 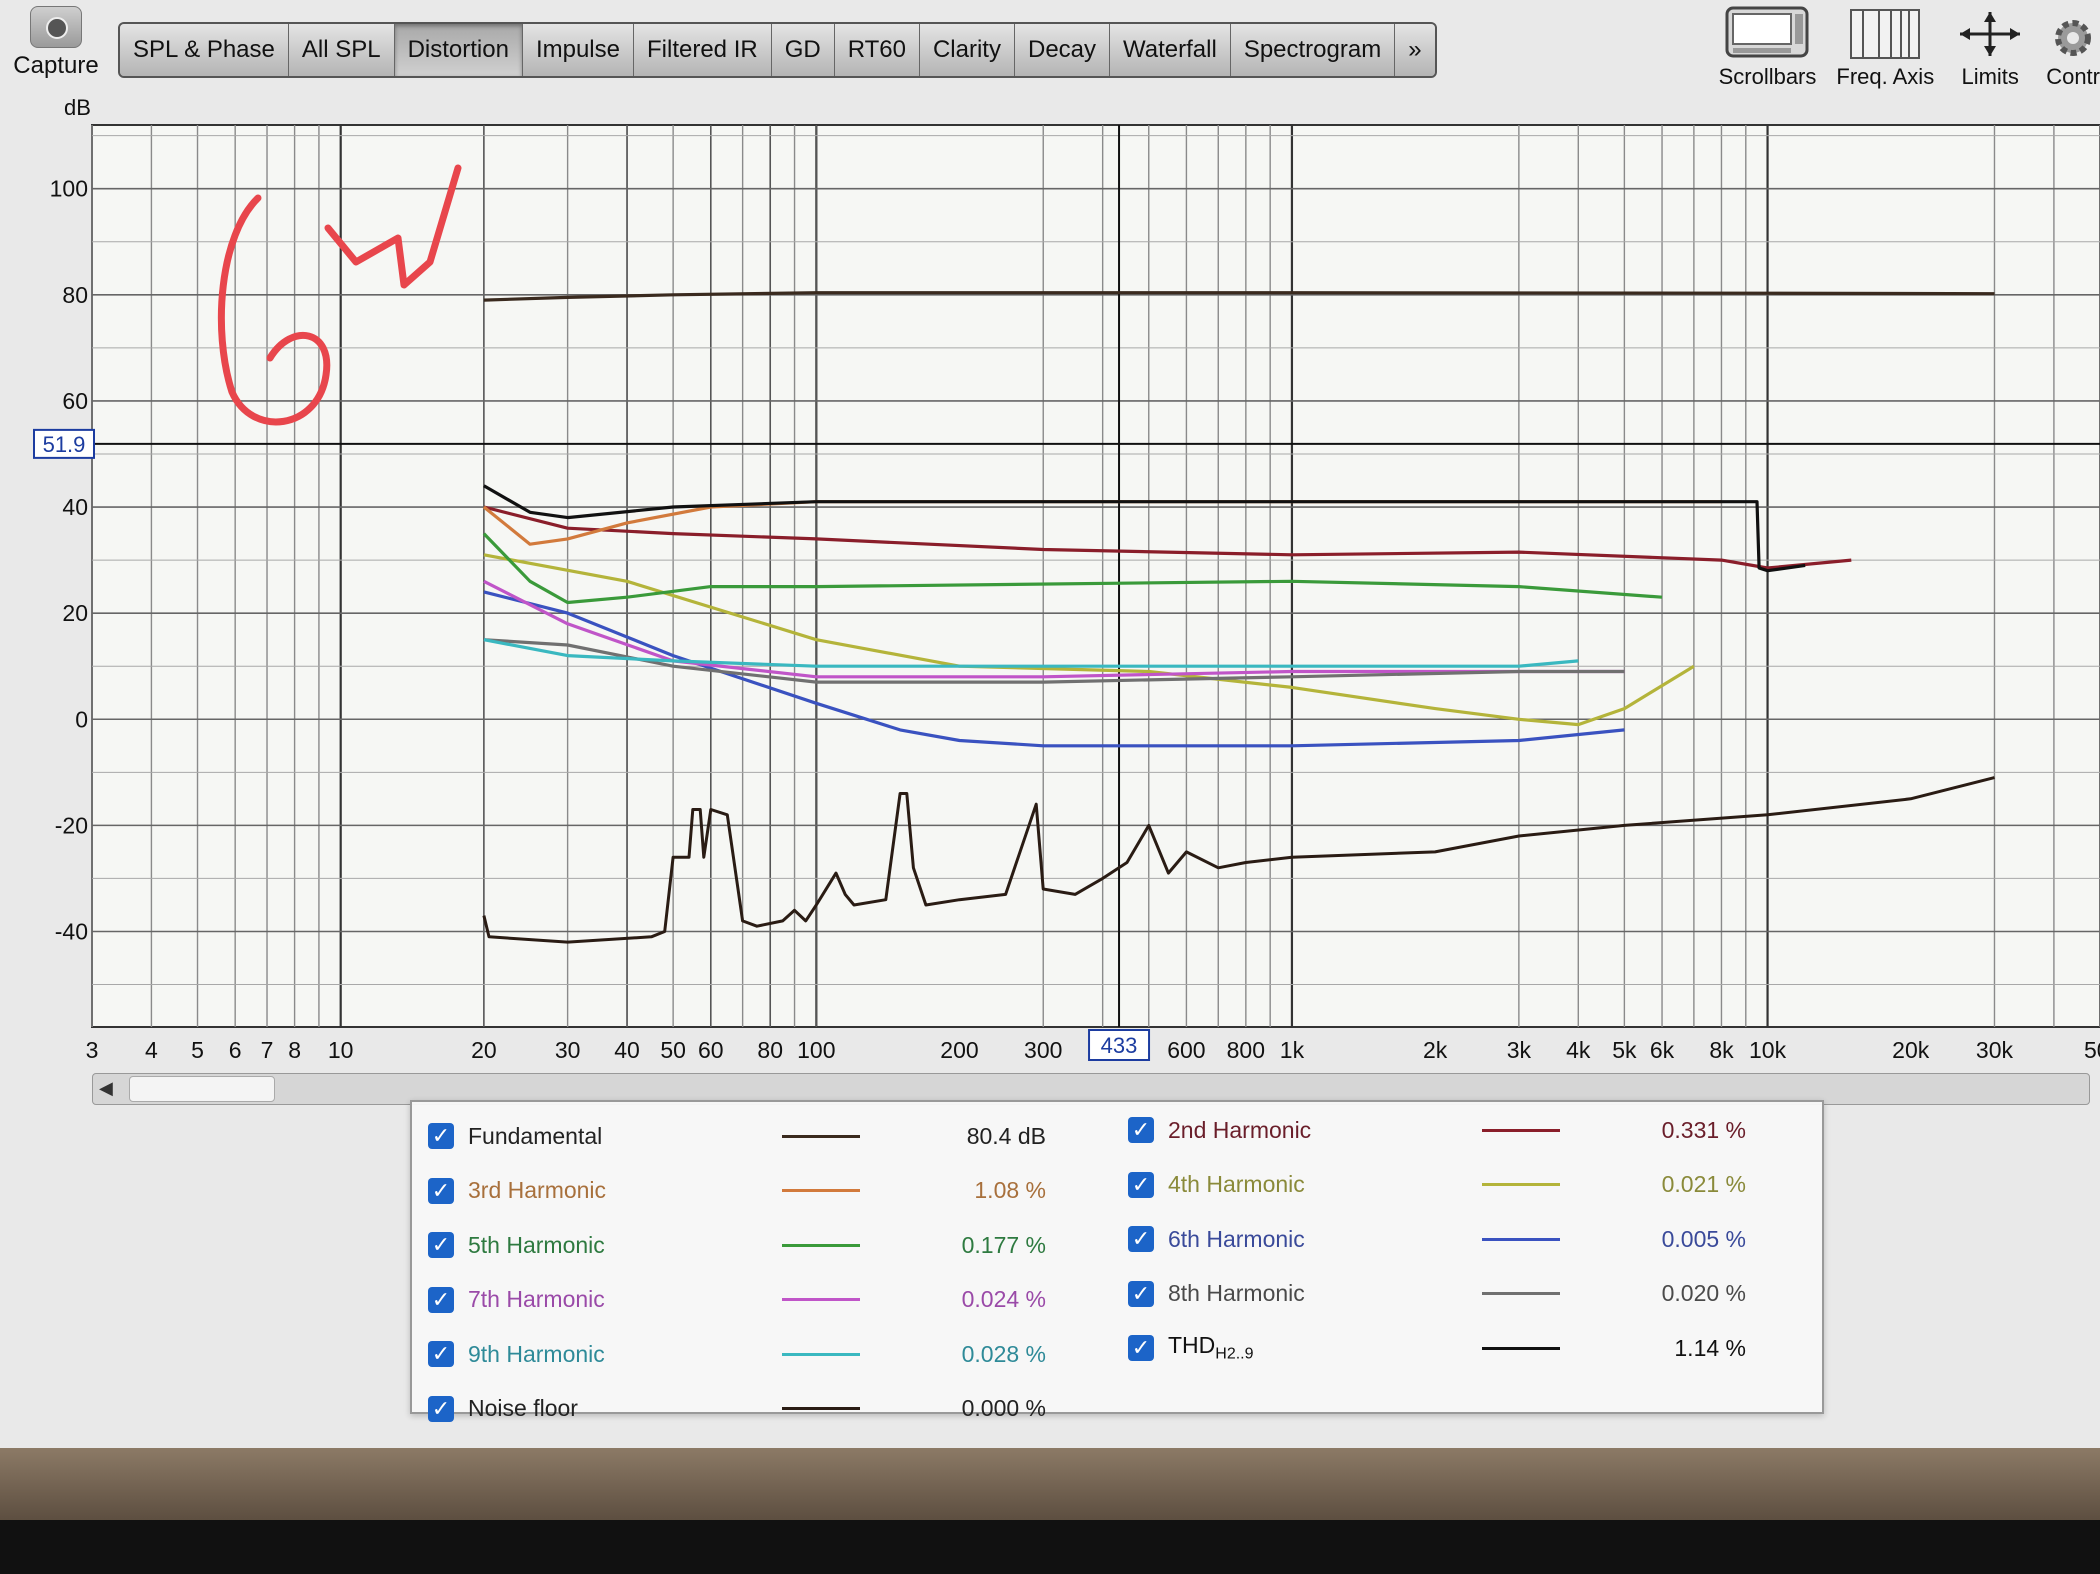 I want to click on x-tick-label: 7, so click(x=267, y=1050).